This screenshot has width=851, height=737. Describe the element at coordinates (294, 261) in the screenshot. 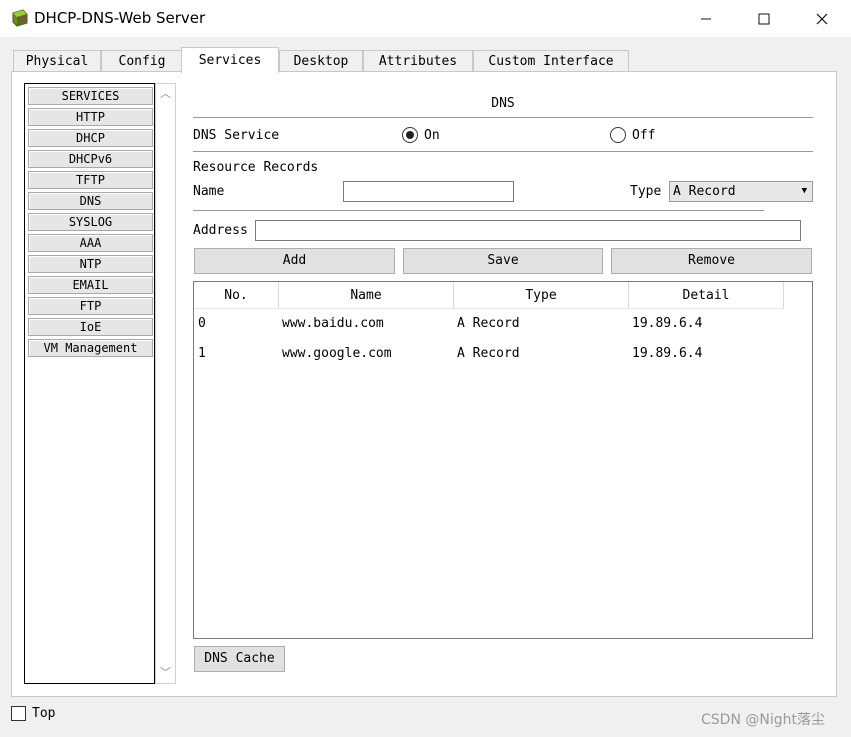

I see `add-button: Add` at that location.